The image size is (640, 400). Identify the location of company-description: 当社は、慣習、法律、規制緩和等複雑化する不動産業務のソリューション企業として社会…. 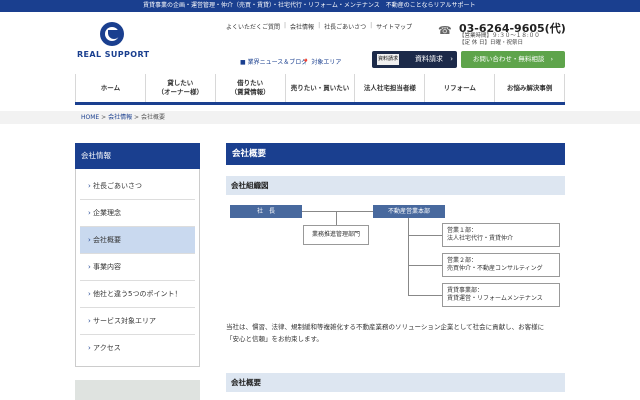
(385, 333).